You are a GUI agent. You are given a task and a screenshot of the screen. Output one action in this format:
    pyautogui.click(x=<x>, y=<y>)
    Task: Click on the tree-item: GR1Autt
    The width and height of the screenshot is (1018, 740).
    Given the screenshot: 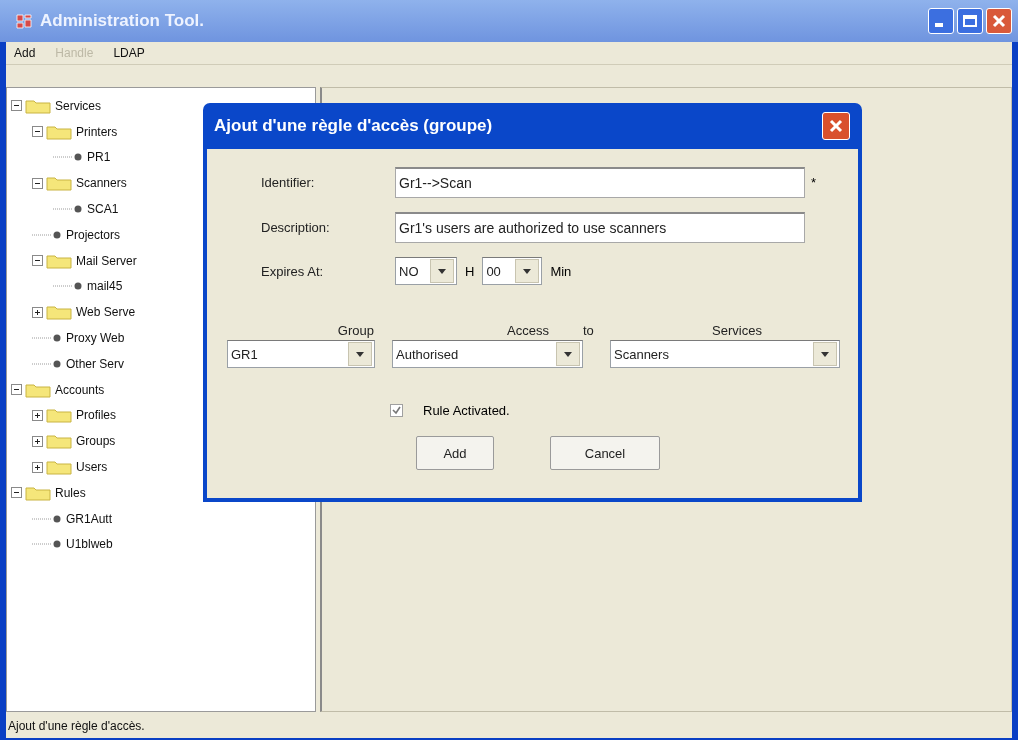 What is the action you would take?
    pyautogui.click(x=89, y=518)
    